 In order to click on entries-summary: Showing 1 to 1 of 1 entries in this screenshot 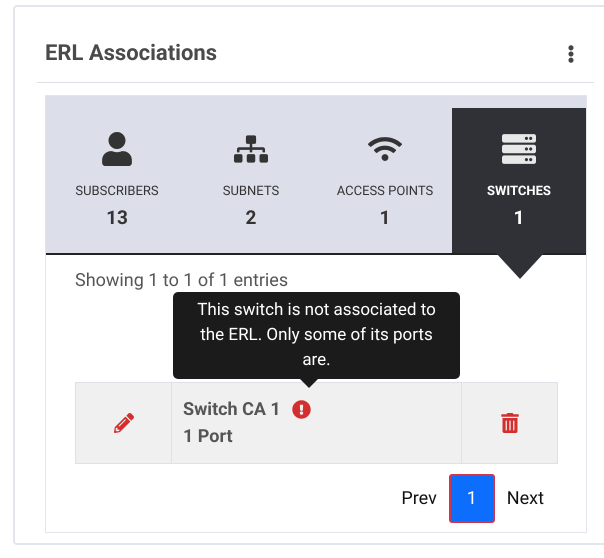, I will do `click(182, 281)`.